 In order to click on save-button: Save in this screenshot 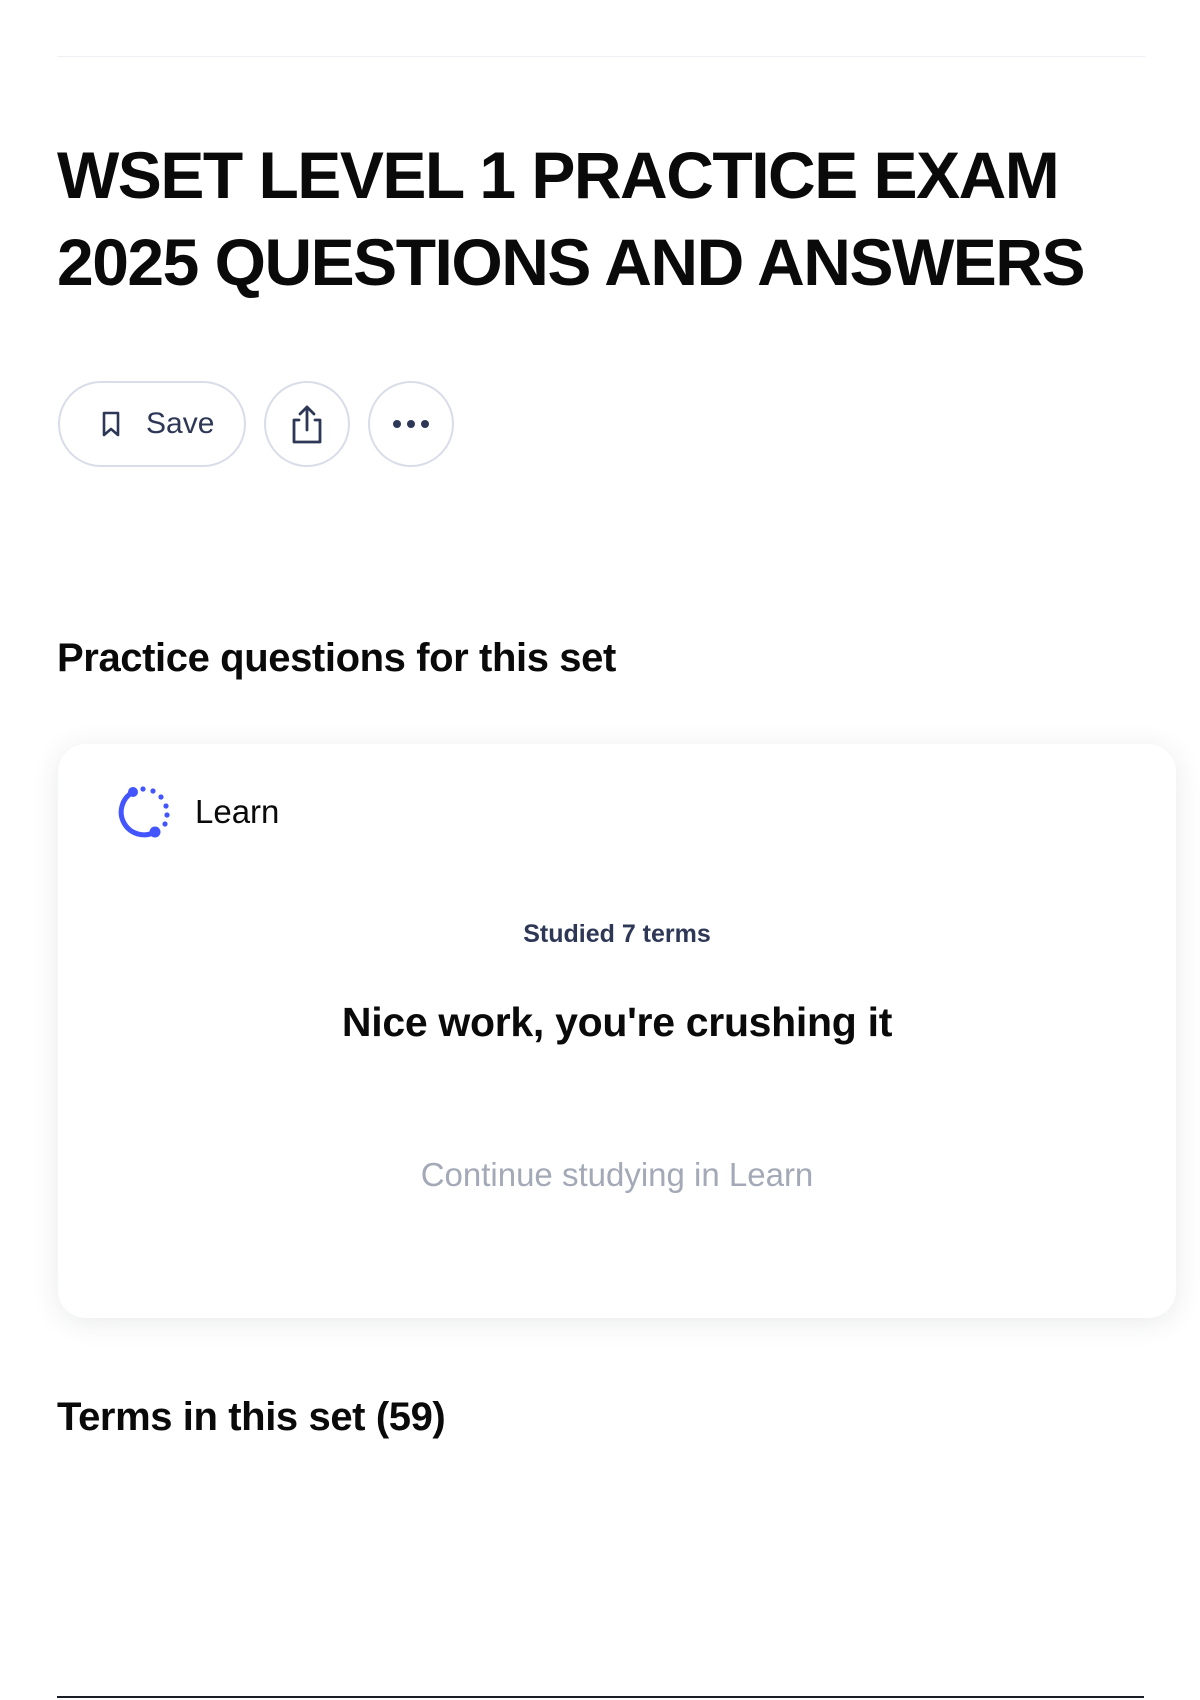, I will do `click(152, 424)`.